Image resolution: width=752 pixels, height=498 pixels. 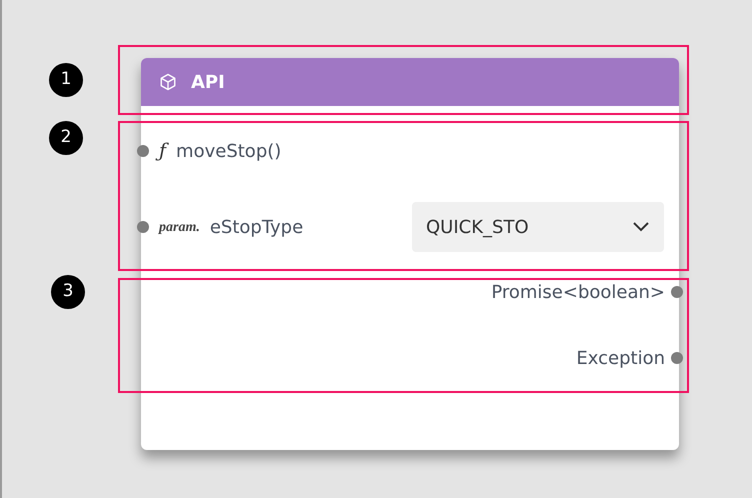 What do you see at coordinates (620, 358) in the screenshot?
I see `output-name: Exception` at bounding box center [620, 358].